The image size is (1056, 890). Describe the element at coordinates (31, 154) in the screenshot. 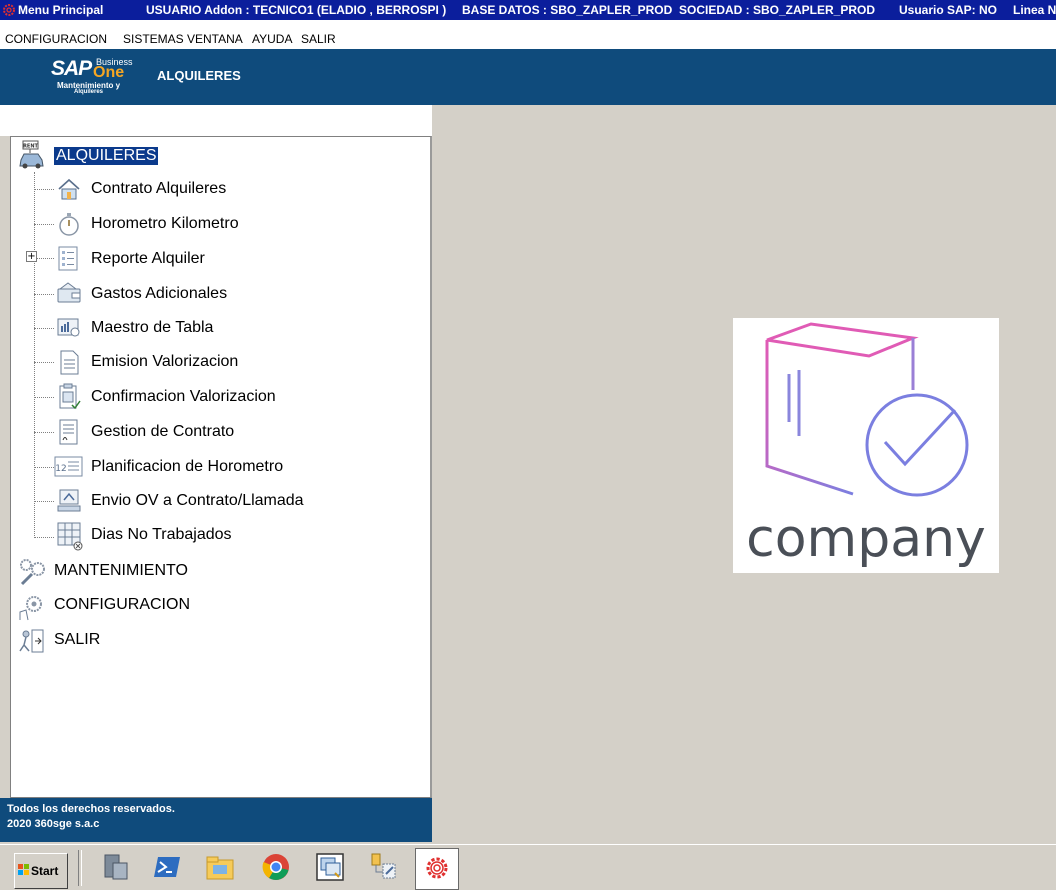

I see `rent-car-icon: RENT` at that location.